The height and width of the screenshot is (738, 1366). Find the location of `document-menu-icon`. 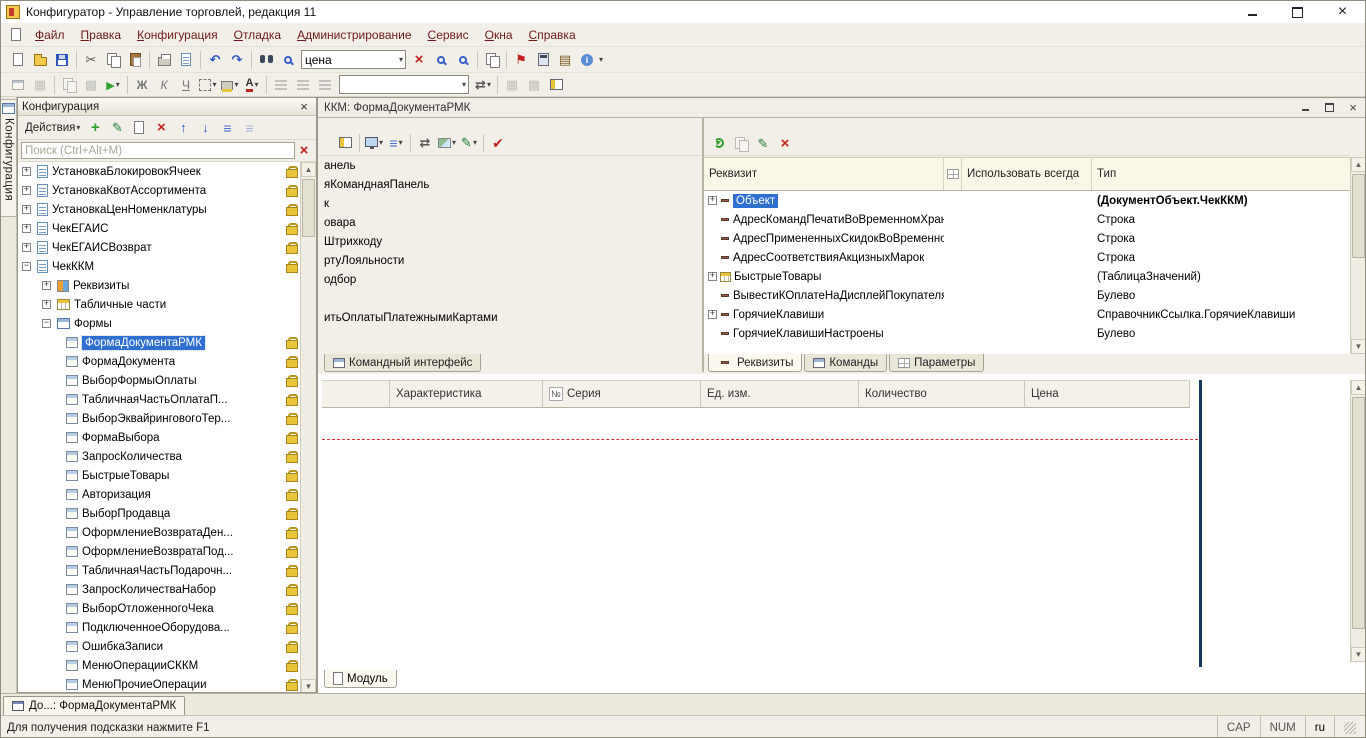

document-menu-icon is located at coordinates (16, 35).